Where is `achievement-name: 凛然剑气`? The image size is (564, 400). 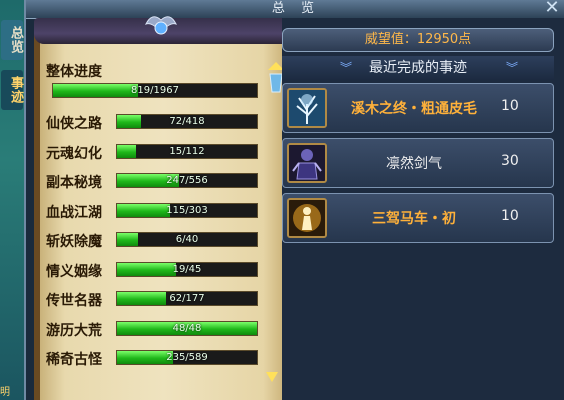 achievement-name: 凛然剑气 is located at coordinates (414, 164).